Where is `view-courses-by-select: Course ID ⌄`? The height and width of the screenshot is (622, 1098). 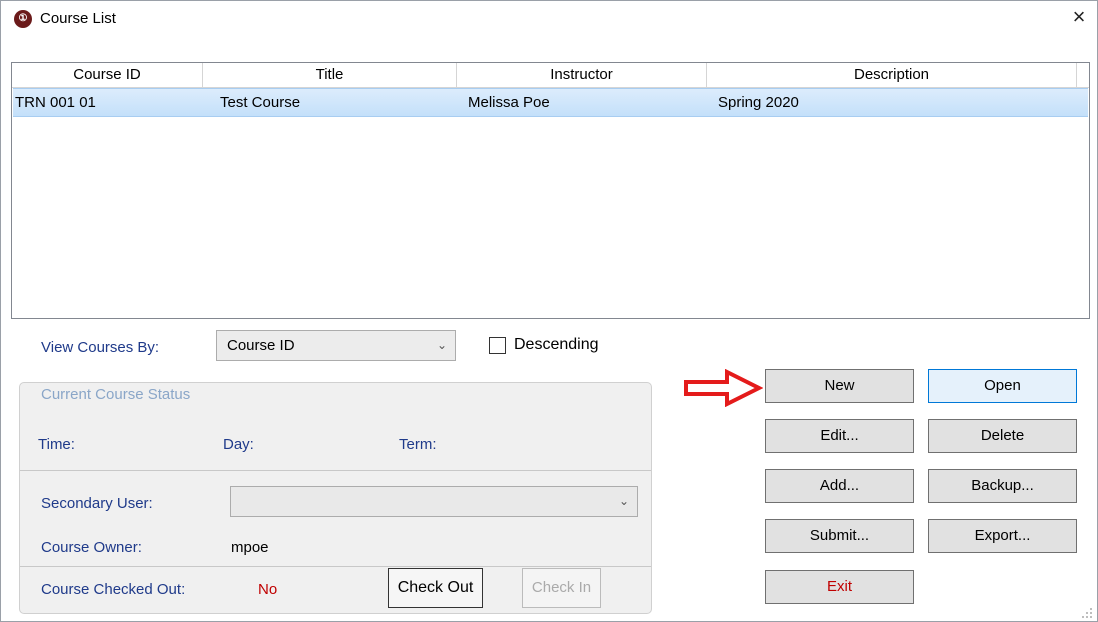
view-courses-by-select: Course ID ⌄ is located at coordinates (336, 345).